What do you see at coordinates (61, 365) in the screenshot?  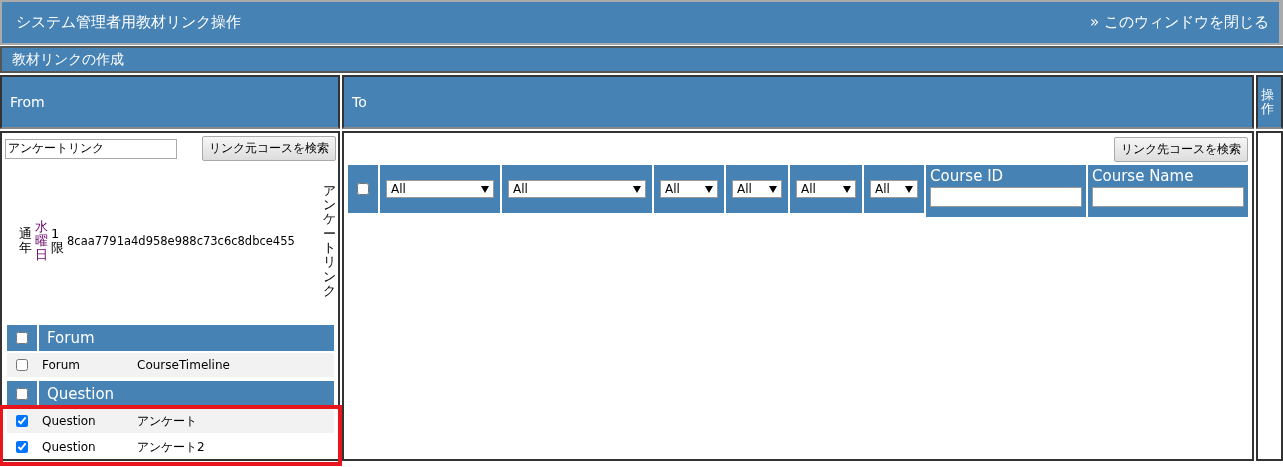 I see `item-type-cell-text: Forum` at bounding box center [61, 365].